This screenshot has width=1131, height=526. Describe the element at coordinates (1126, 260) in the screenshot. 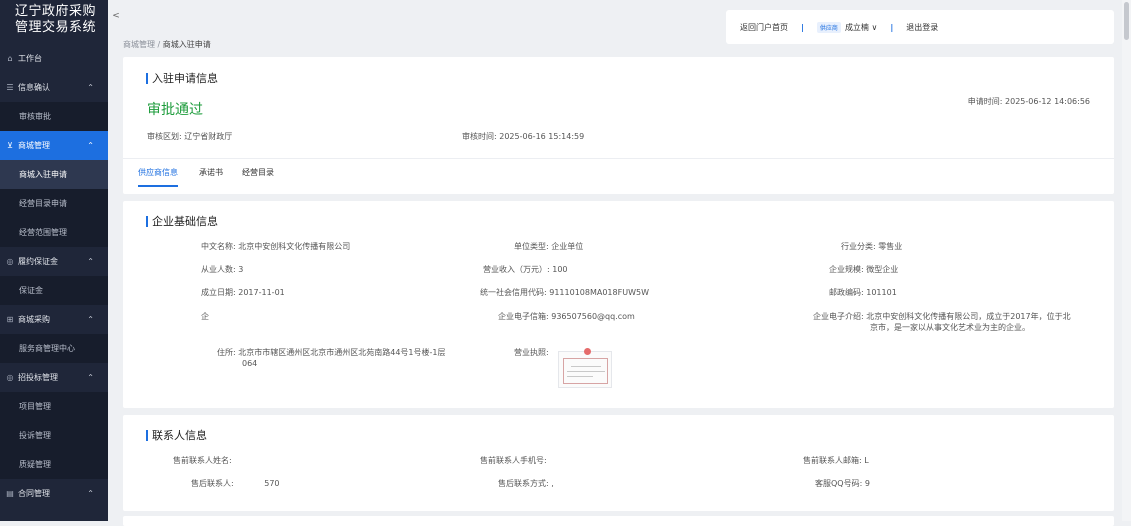

I see `scrollbar` at that location.